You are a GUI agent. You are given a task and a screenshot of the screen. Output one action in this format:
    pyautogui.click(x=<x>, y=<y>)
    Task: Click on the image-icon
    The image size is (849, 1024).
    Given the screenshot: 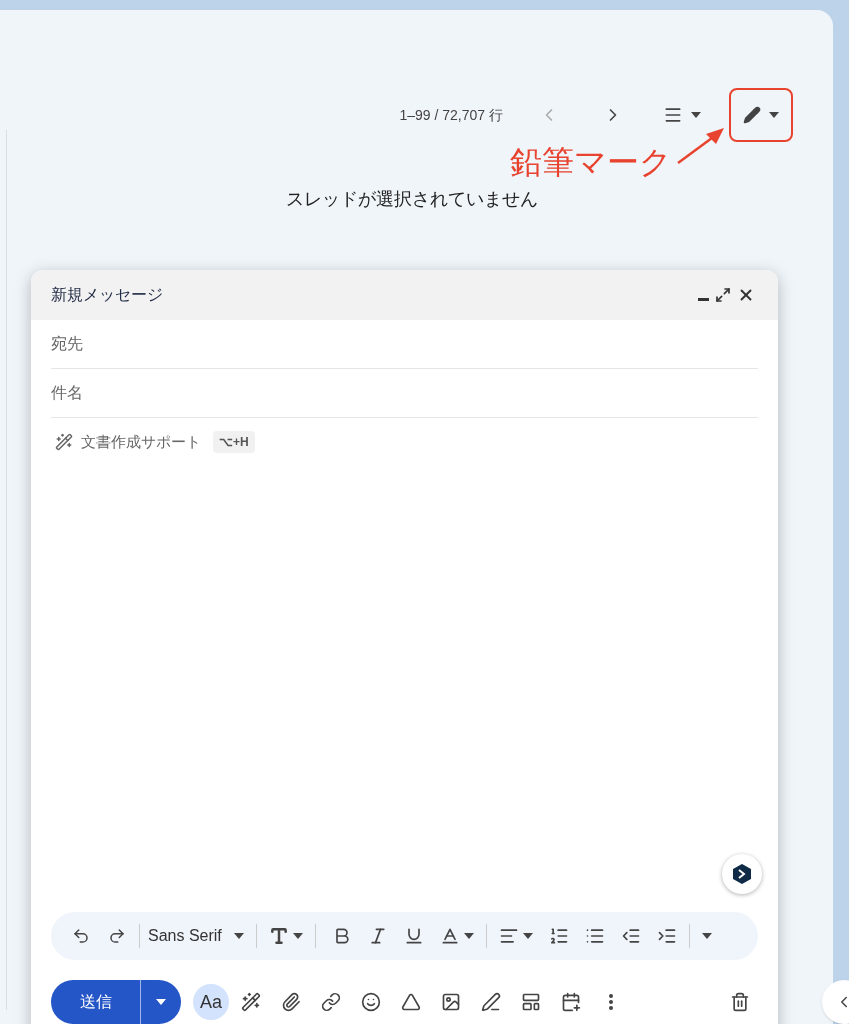 What is the action you would take?
    pyautogui.click(x=451, y=1002)
    